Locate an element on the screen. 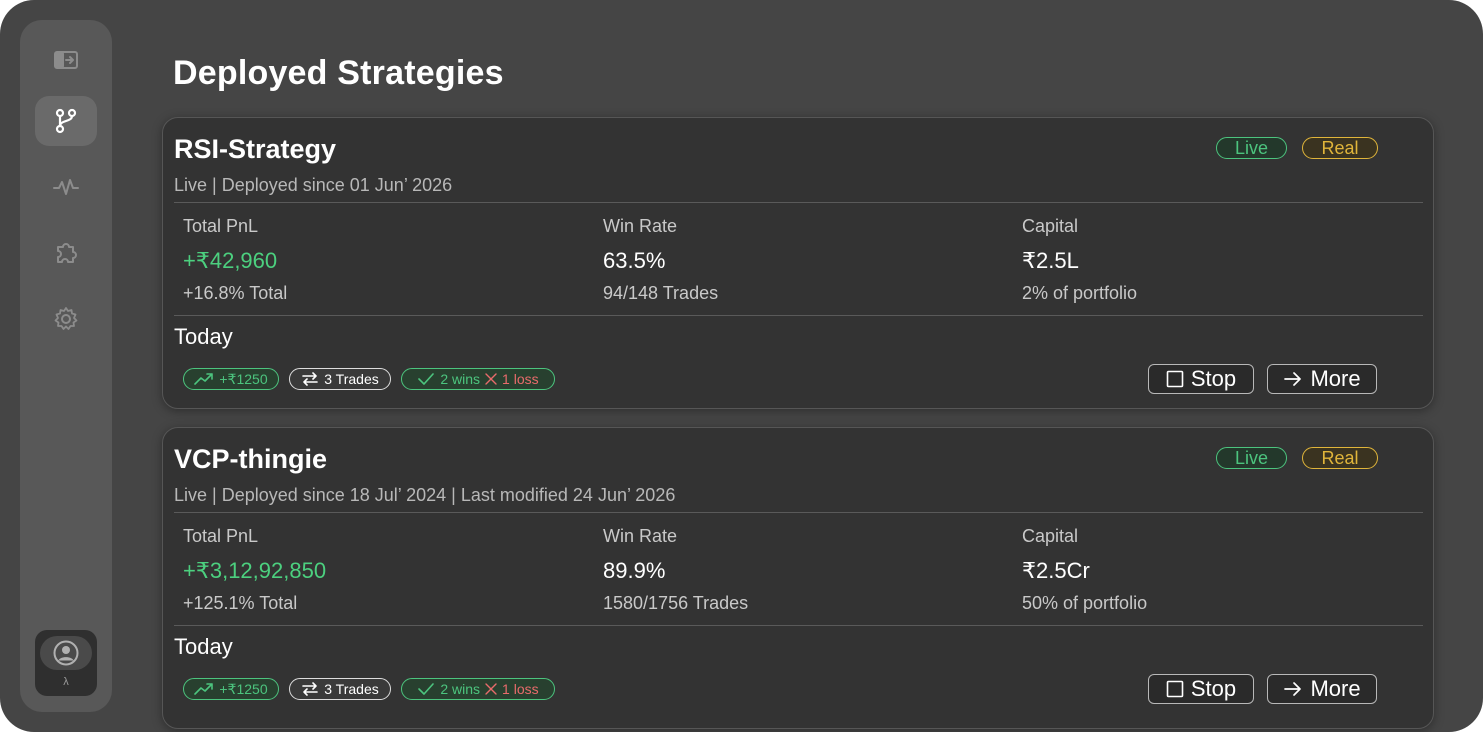 The image size is (1483, 732). git-branch-icon is located at coordinates (66, 121).